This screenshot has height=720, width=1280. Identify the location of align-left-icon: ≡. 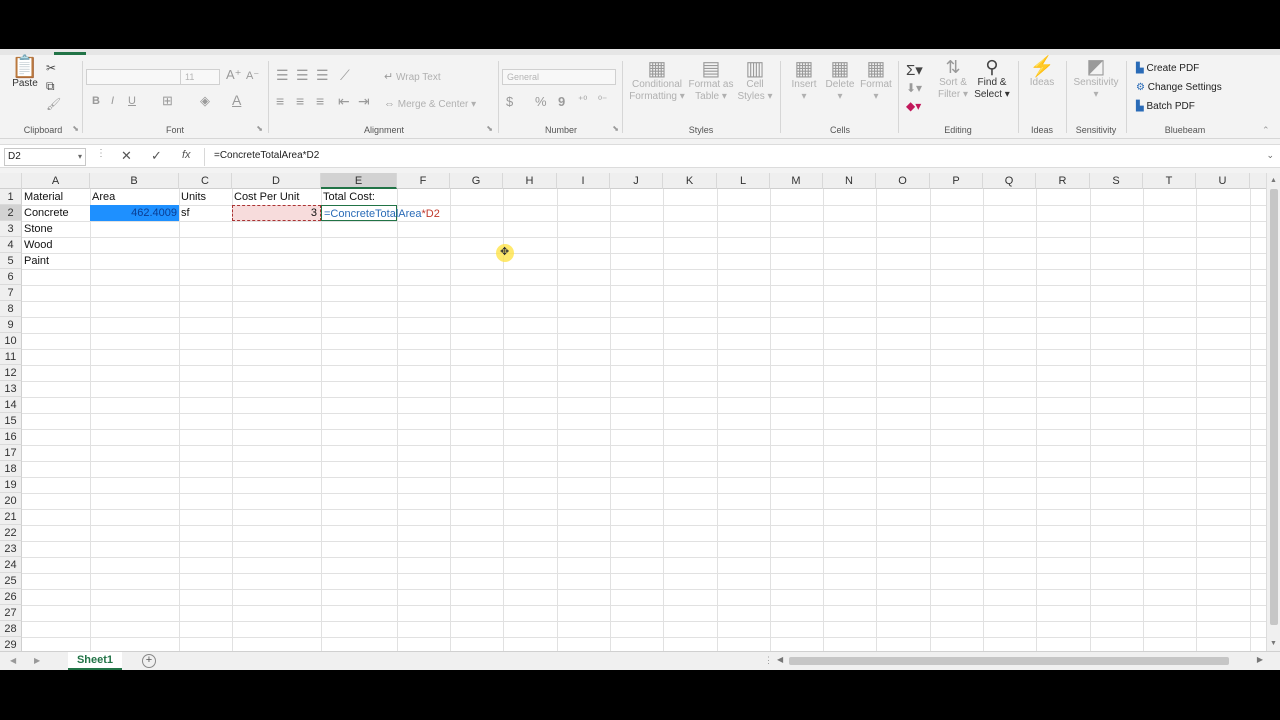
(280, 101).